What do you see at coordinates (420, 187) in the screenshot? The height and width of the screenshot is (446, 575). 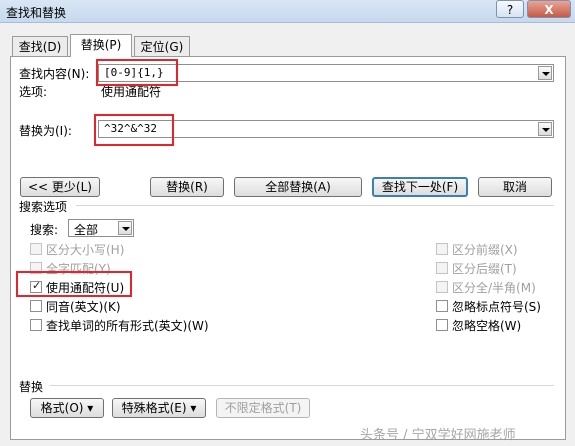 I see `find-next-button: 查找下一处(F)` at bounding box center [420, 187].